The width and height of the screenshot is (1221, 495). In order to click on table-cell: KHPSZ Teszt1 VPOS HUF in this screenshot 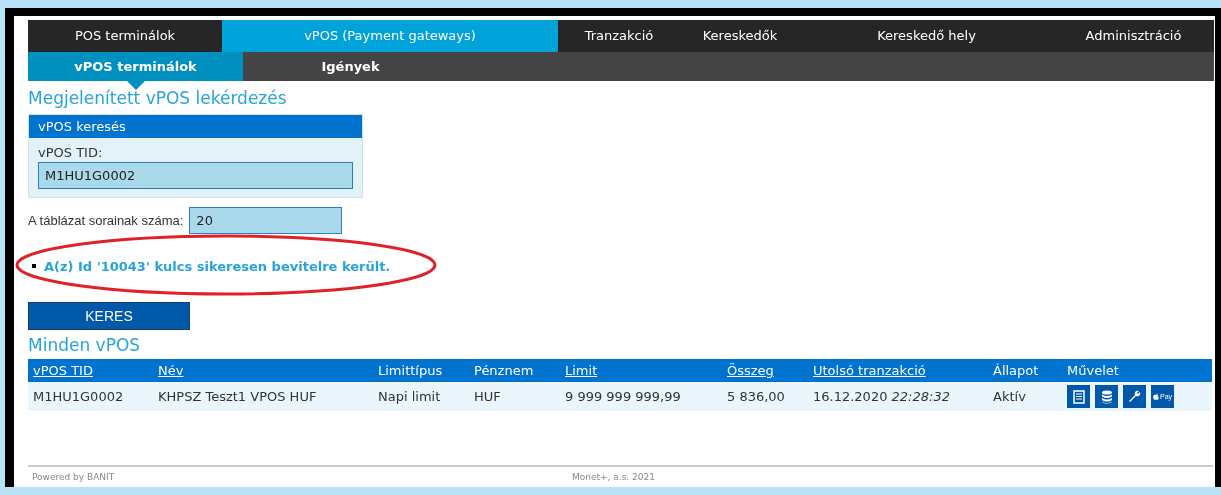, I will do `click(263, 396)`.